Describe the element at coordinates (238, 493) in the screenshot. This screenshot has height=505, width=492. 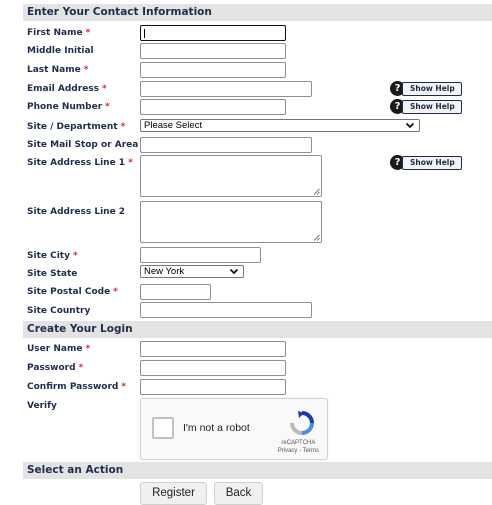
I see `back-button: Back` at that location.